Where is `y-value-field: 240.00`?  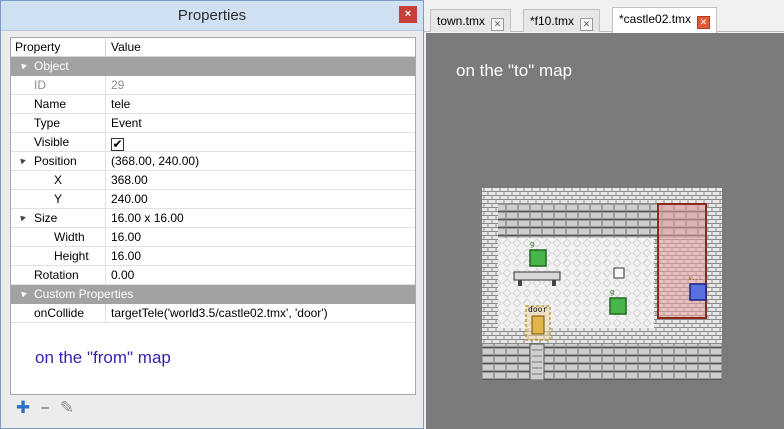 y-value-field: 240.00 is located at coordinates (260, 199).